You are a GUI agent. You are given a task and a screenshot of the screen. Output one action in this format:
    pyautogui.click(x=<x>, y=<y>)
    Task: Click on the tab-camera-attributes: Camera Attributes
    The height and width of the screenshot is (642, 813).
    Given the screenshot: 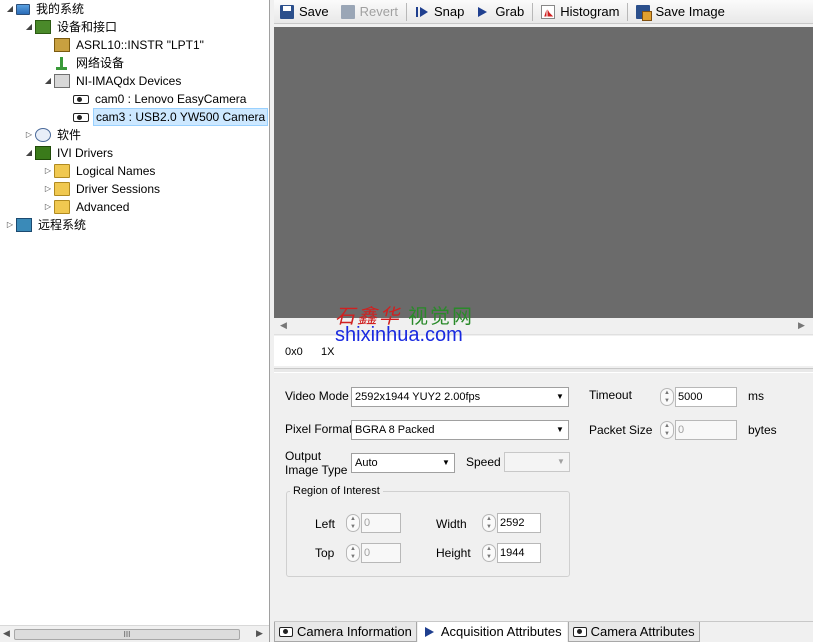 What is the action you would take?
    pyautogui.click(x=633, y=632)
    